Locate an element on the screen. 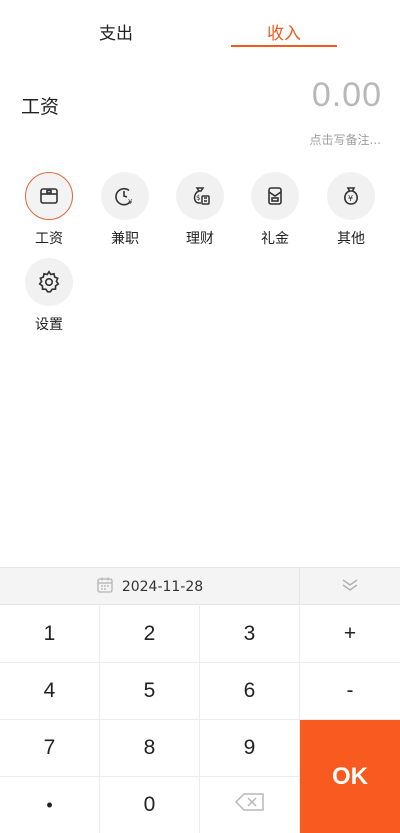 The height and width of the screenshot is (833, 400). backspace-icon is located at coordinates (250, 805).